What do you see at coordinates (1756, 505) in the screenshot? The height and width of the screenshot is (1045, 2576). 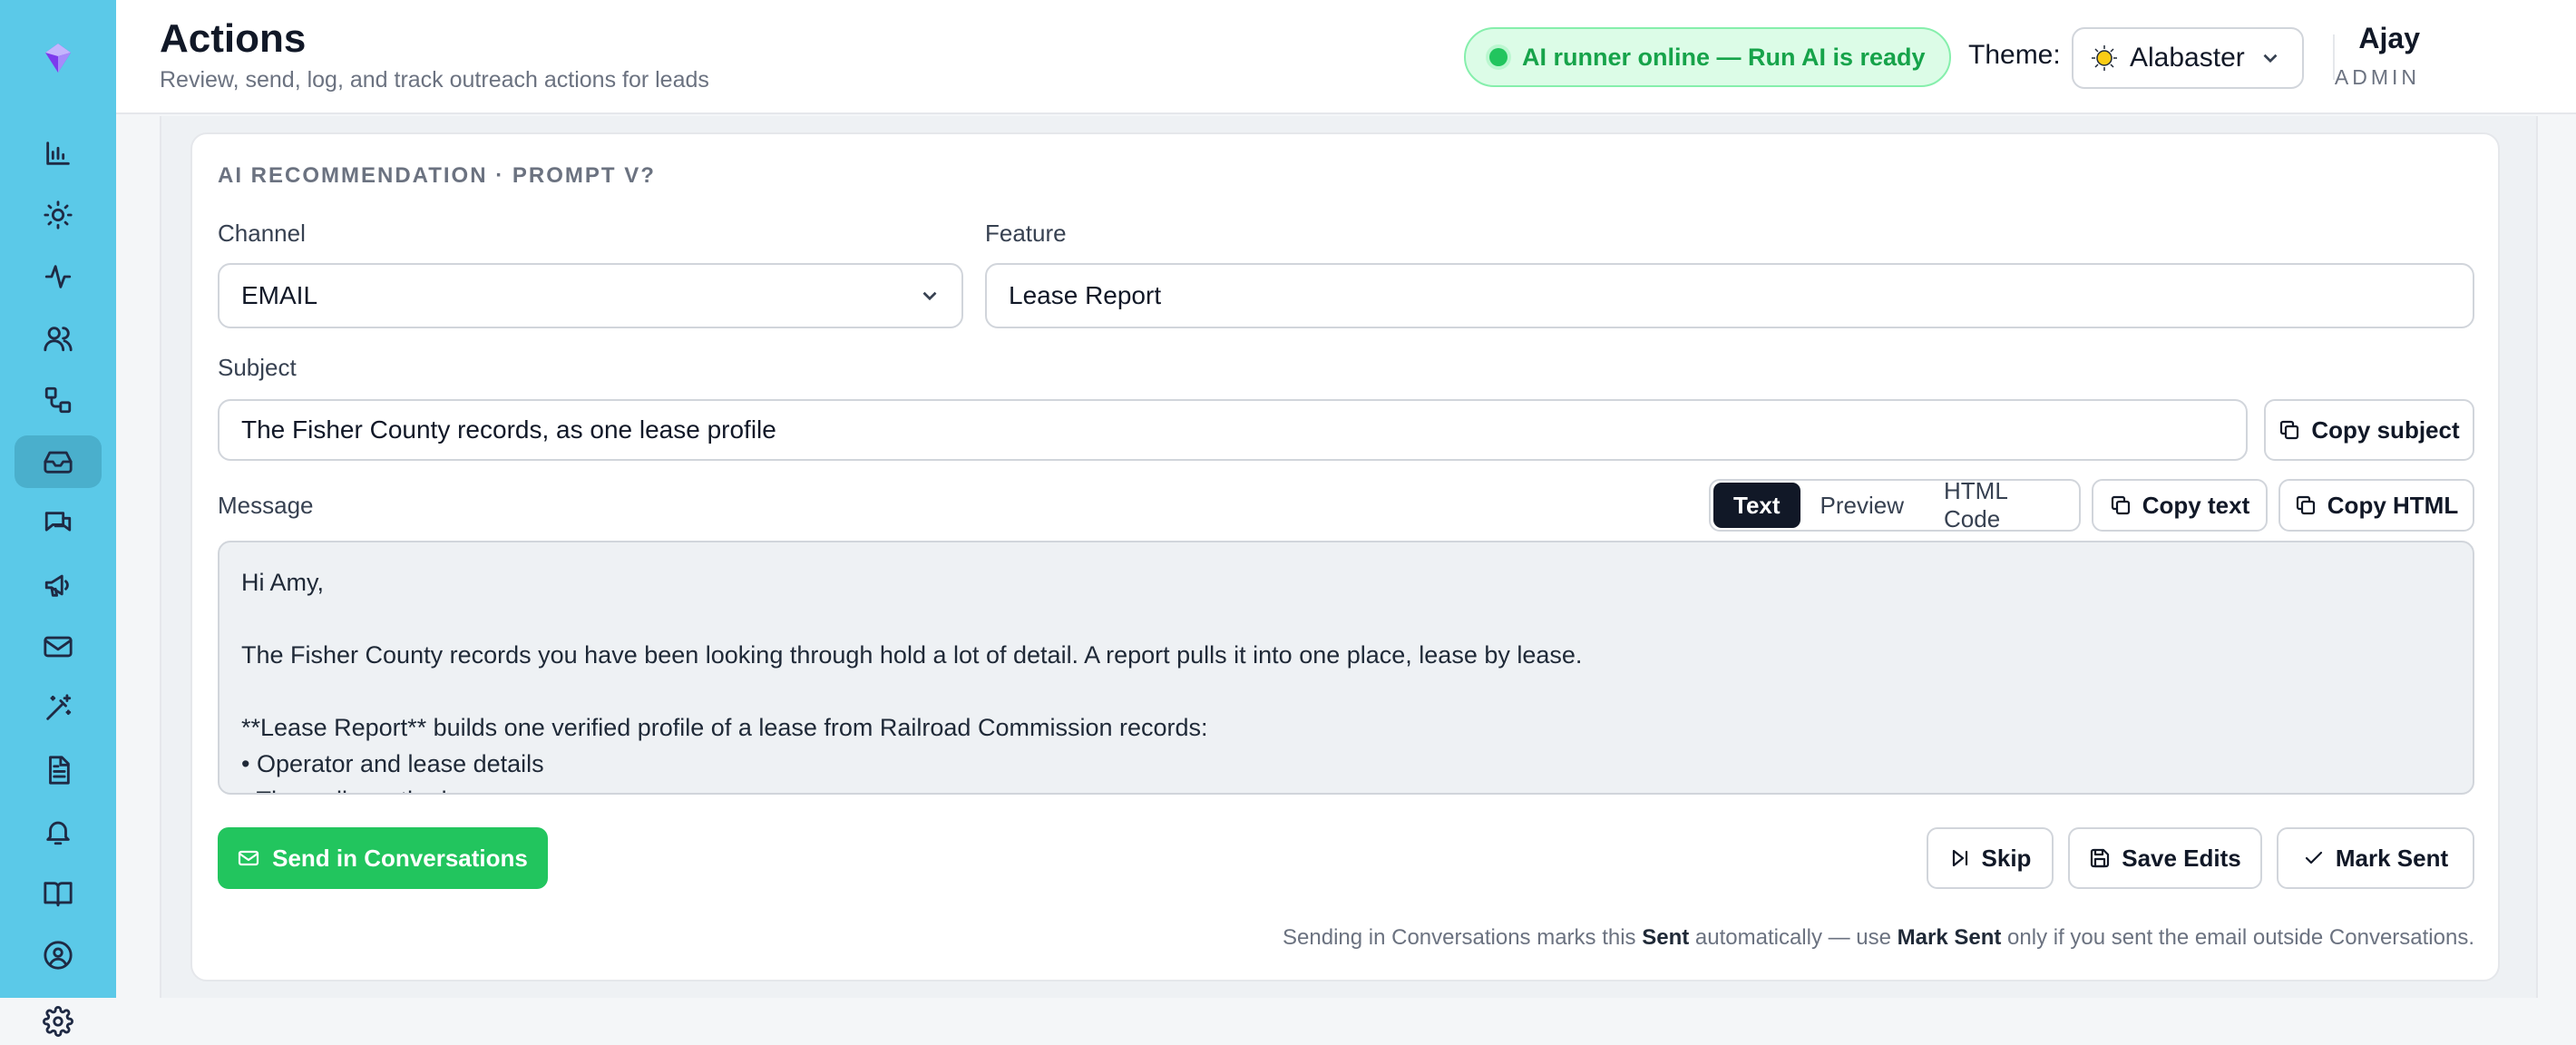 I see `tab-text: Text` at bounding box center [1756, 505].